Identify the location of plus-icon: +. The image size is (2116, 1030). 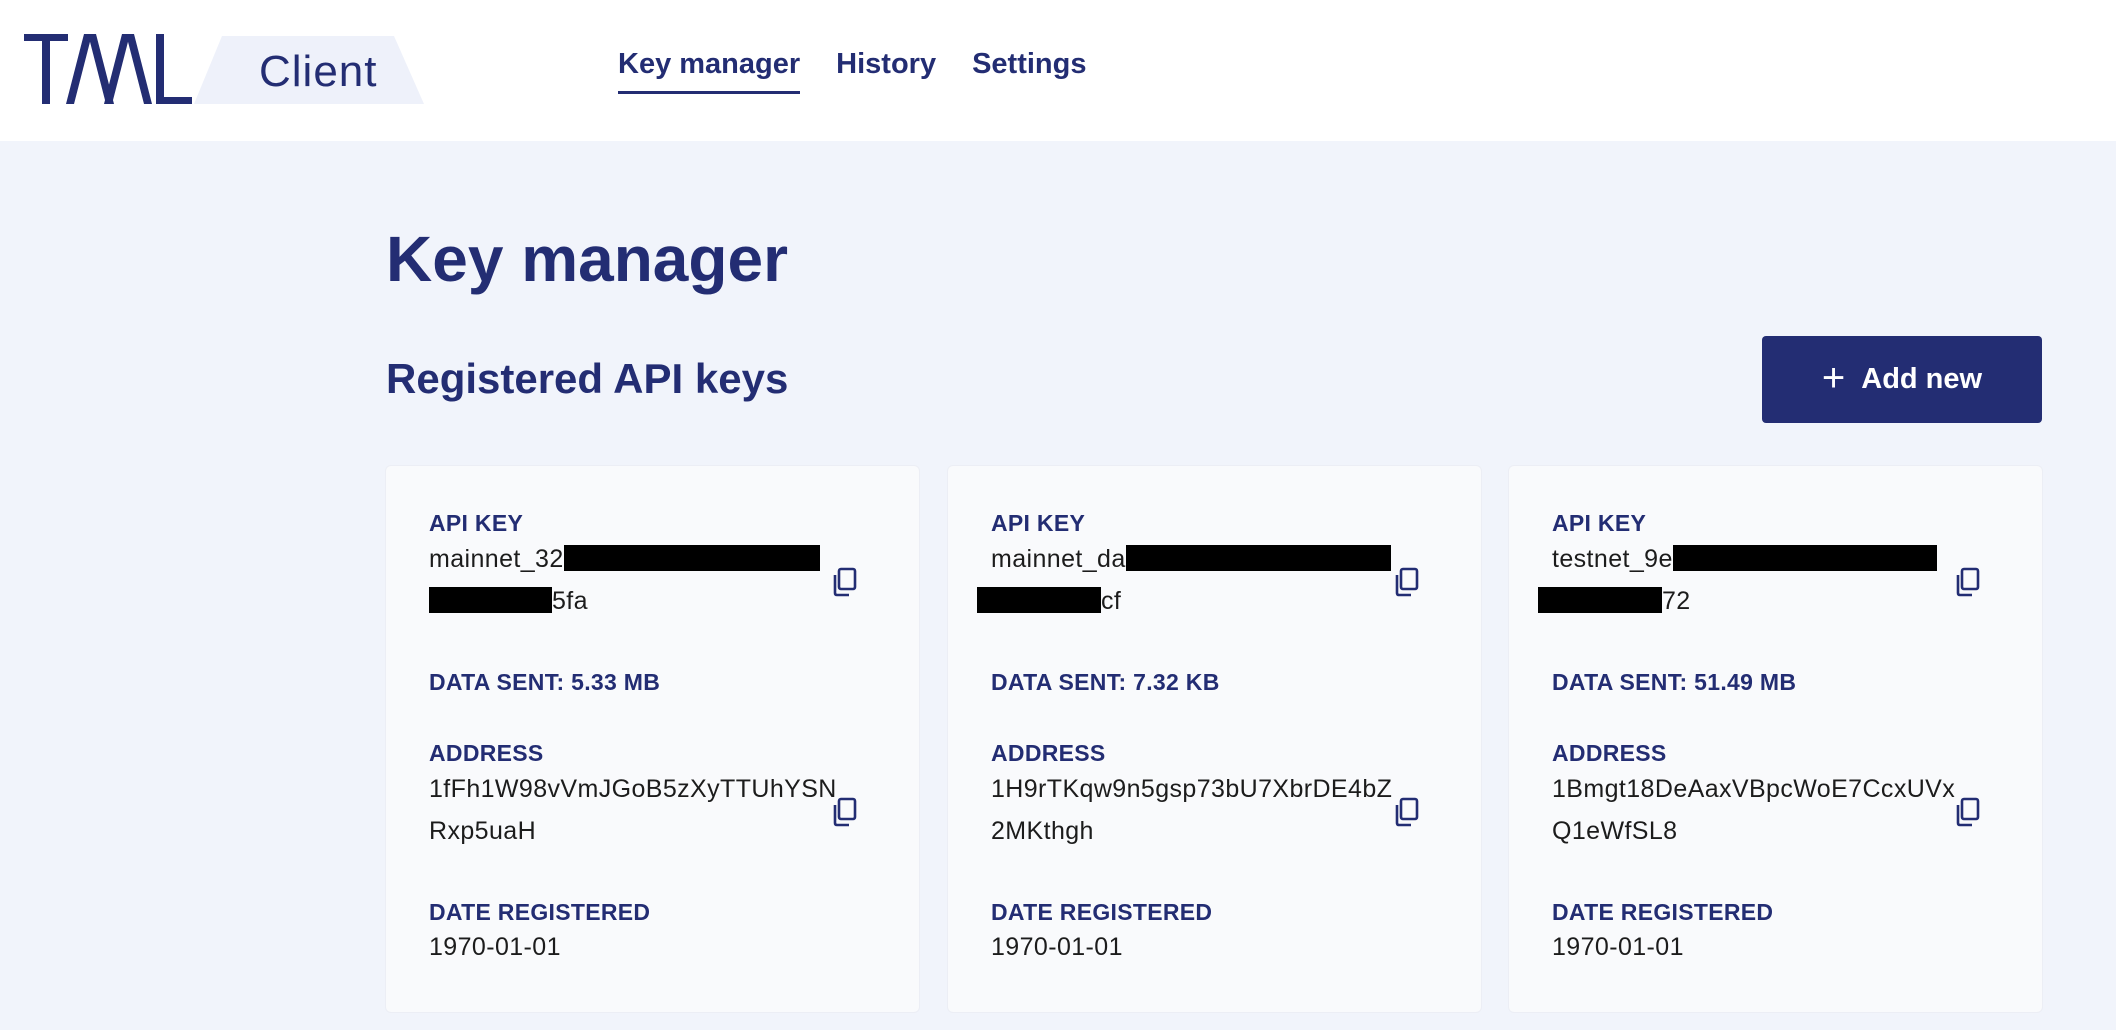
(1833, 377).